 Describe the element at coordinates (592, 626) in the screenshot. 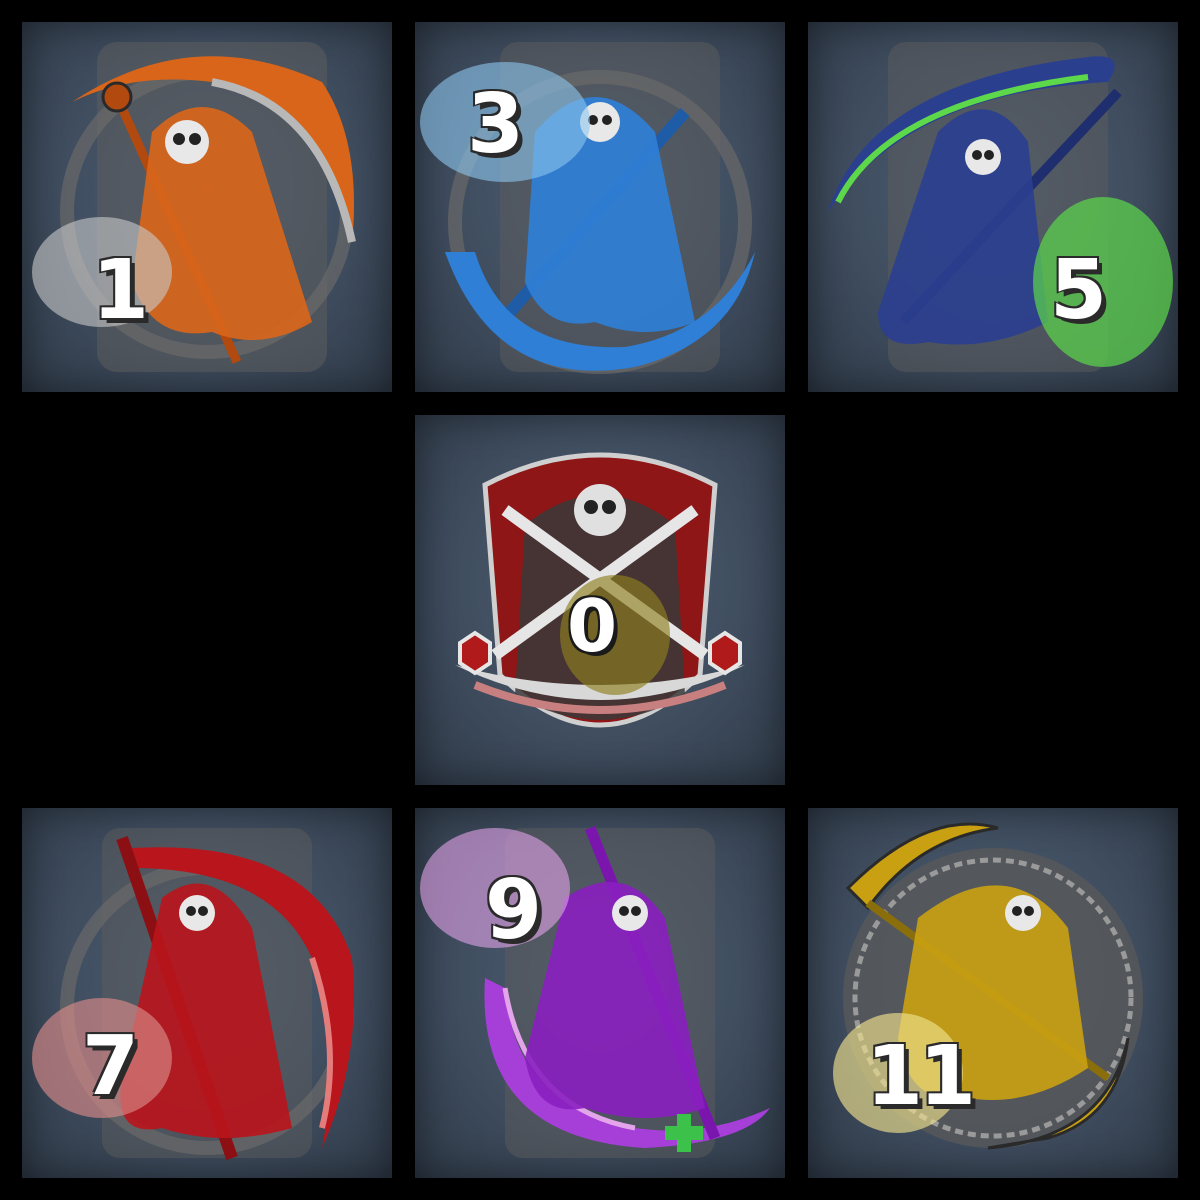

I see `emblem-number: 0` at that location.